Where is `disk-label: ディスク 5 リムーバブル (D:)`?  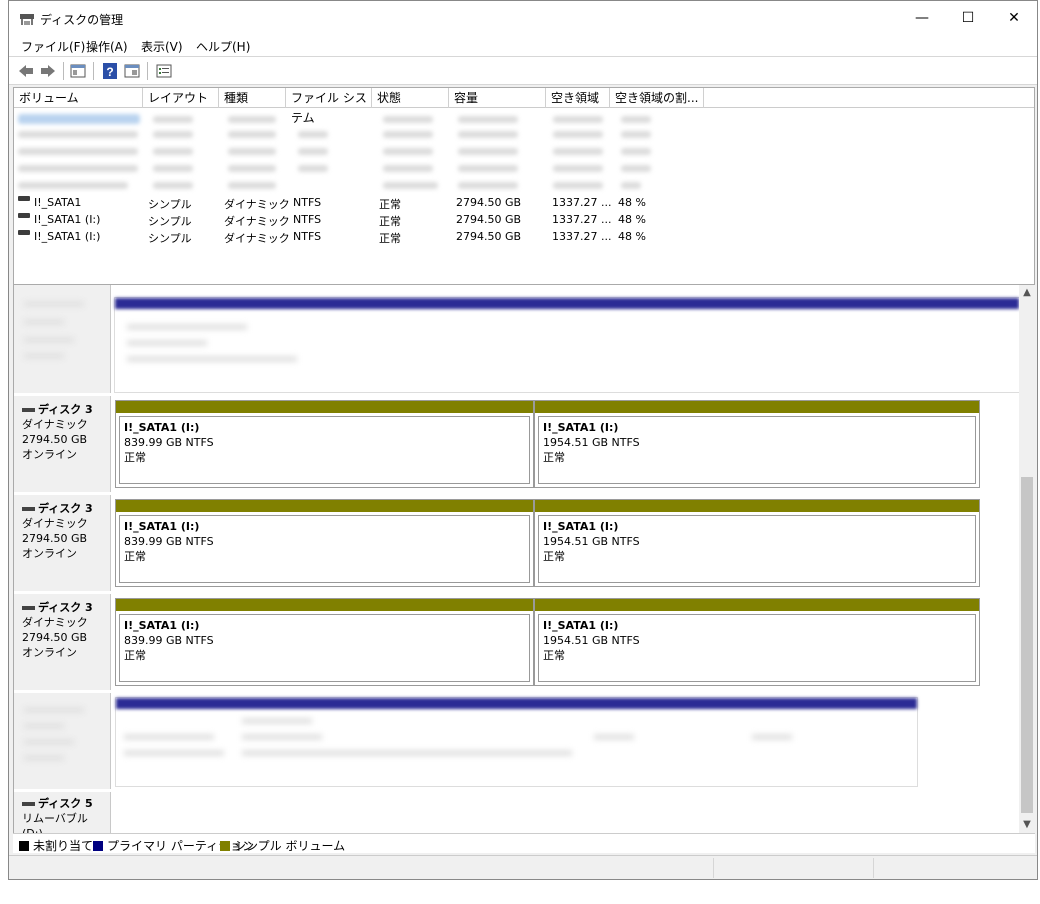
disk-label: ディスク 5 リムーバブル (D:) is located at coordinates (62, 812).